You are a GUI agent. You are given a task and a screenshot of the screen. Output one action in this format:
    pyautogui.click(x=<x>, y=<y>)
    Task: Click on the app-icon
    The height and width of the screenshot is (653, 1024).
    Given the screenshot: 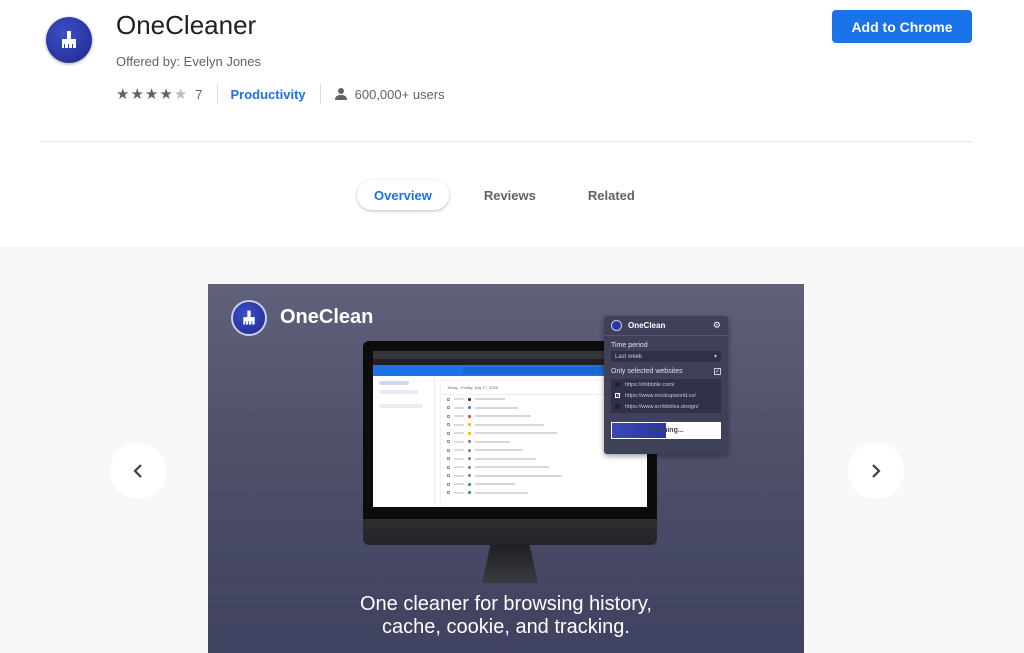 What is the action you would take?
    pyautogui.click(x=69, y=40)
    